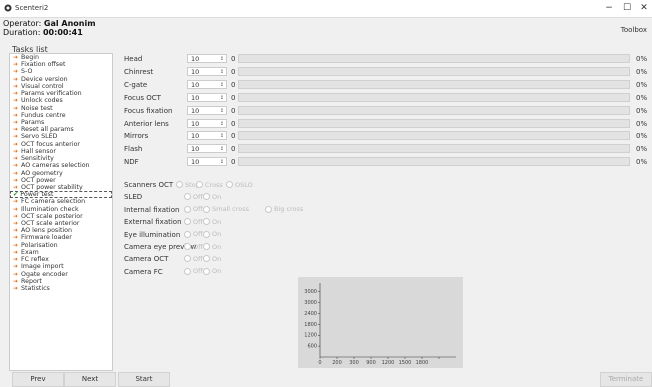 The height and width of the screenshot is (387, 652). Describe the element at coordinates (226, 209) in the screenshot. I see `toggle-option: Small cross` at that location.